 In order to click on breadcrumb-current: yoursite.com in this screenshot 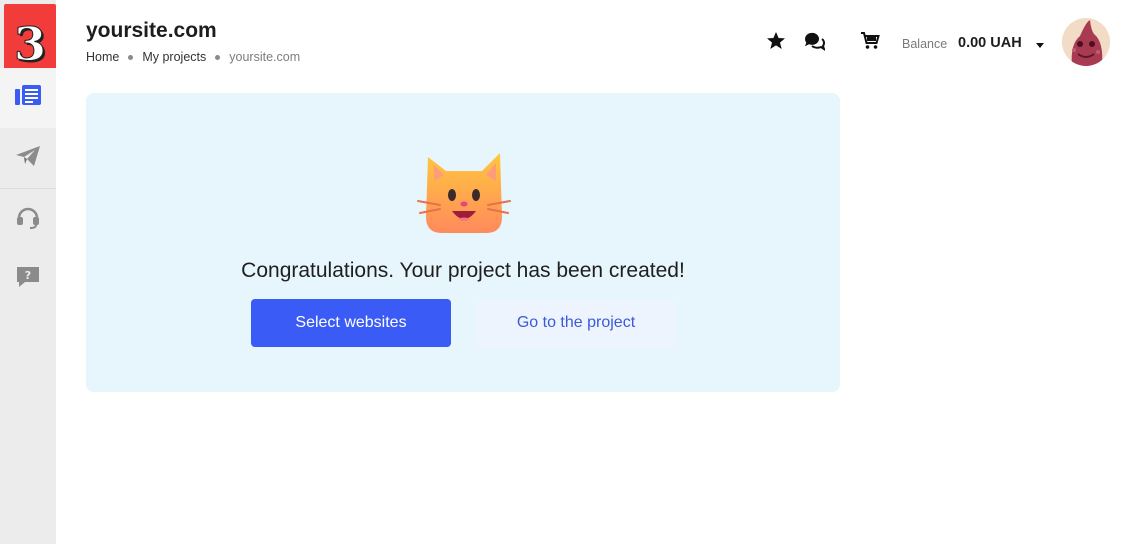, I will do `click(265, 57)`.